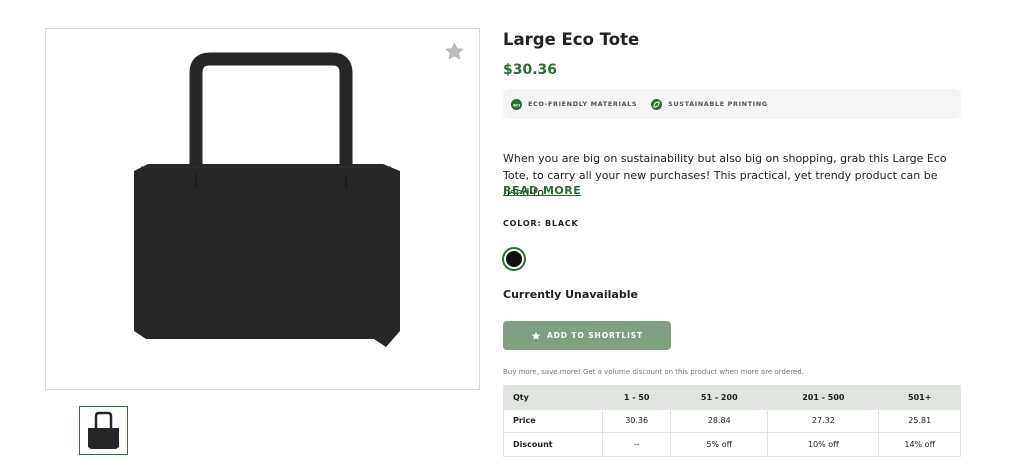  Describe the element at coordinates (636, 397) in the screenshot. I see `qty-tier: 1 - 50` at that location.